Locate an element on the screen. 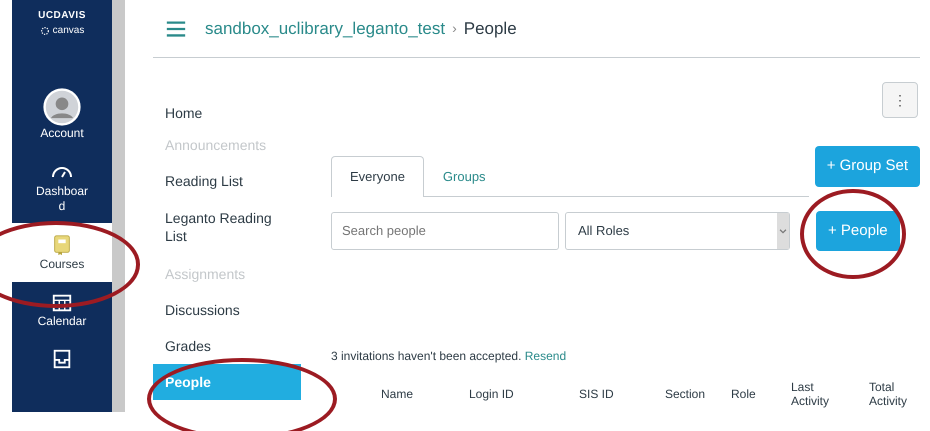 This screenshot has width=930, height=431. column-header: Role is located at coordinates (761, 395).